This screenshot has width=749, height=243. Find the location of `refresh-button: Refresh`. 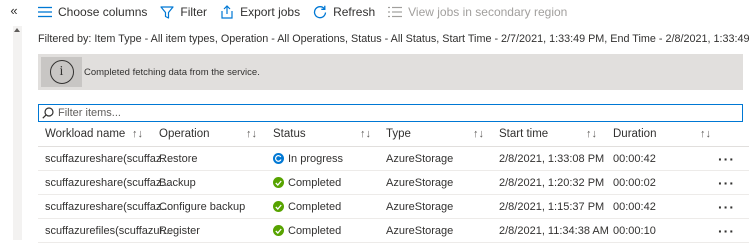

refresh-button: Refresh is located at coordinates (344, 12).